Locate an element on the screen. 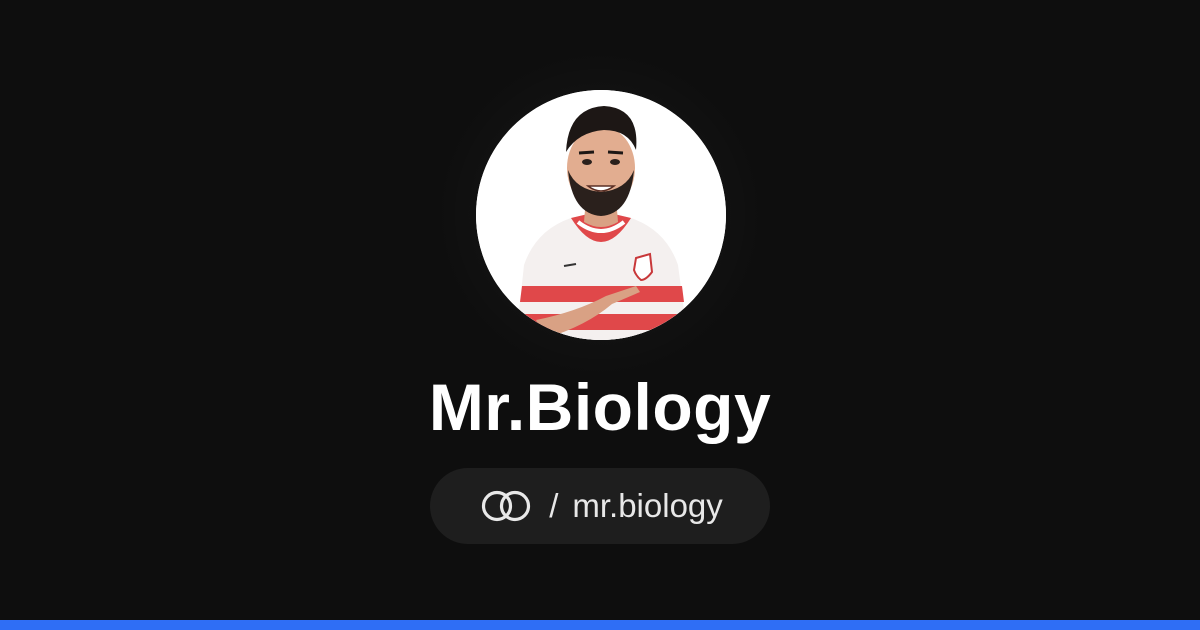 The width and height of the screenshot is (1200, 630). profile-handle: mr.biology is located at coordinates (647, 505).